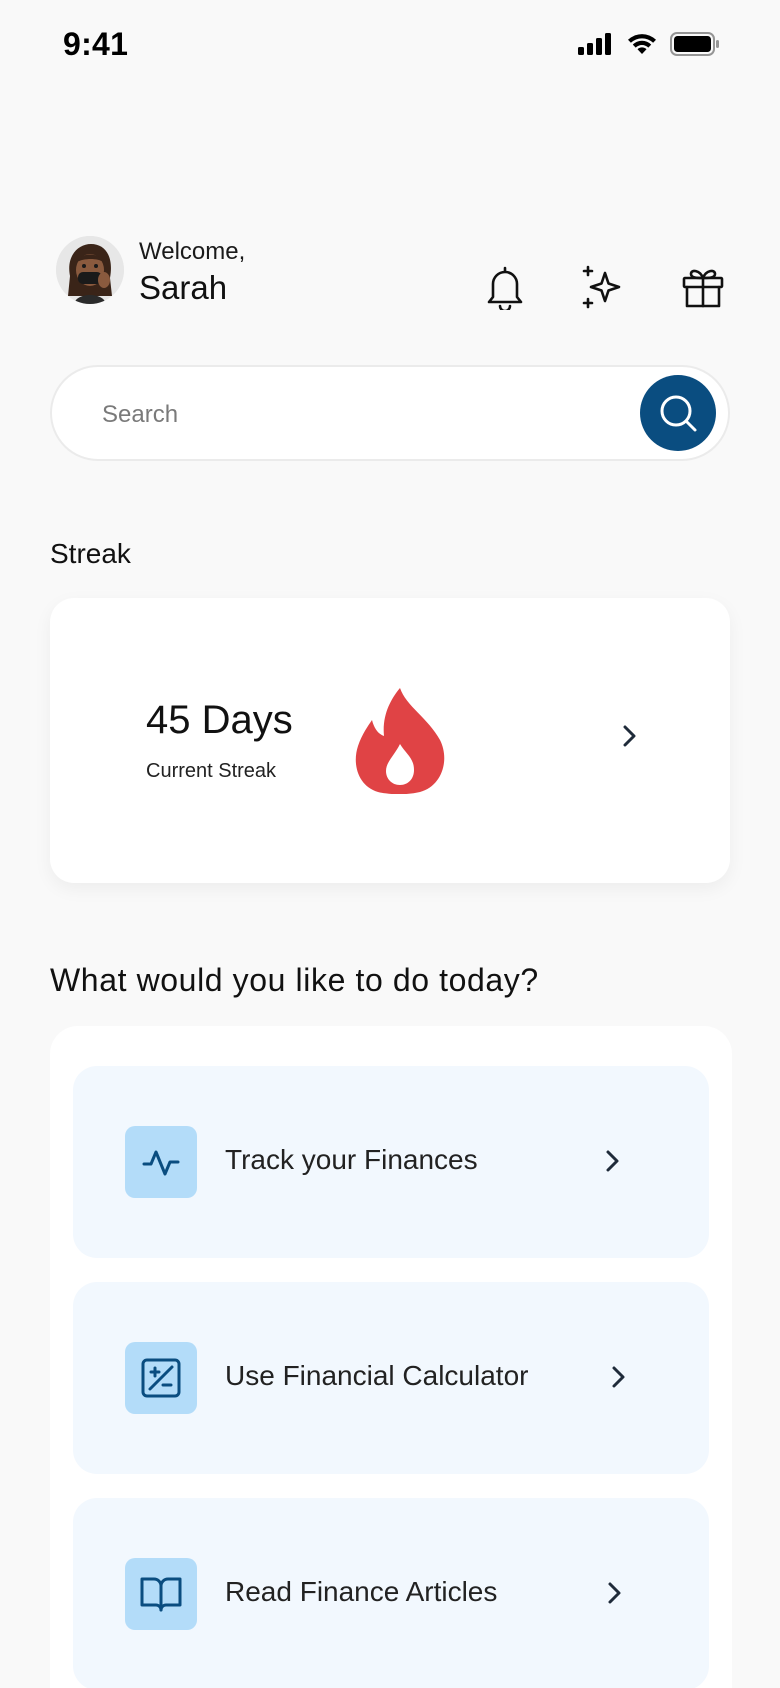  What do you see at coordinates (642, 44) in the screenshot?
I see `wifi-icon` at bounding box center [642, 44].